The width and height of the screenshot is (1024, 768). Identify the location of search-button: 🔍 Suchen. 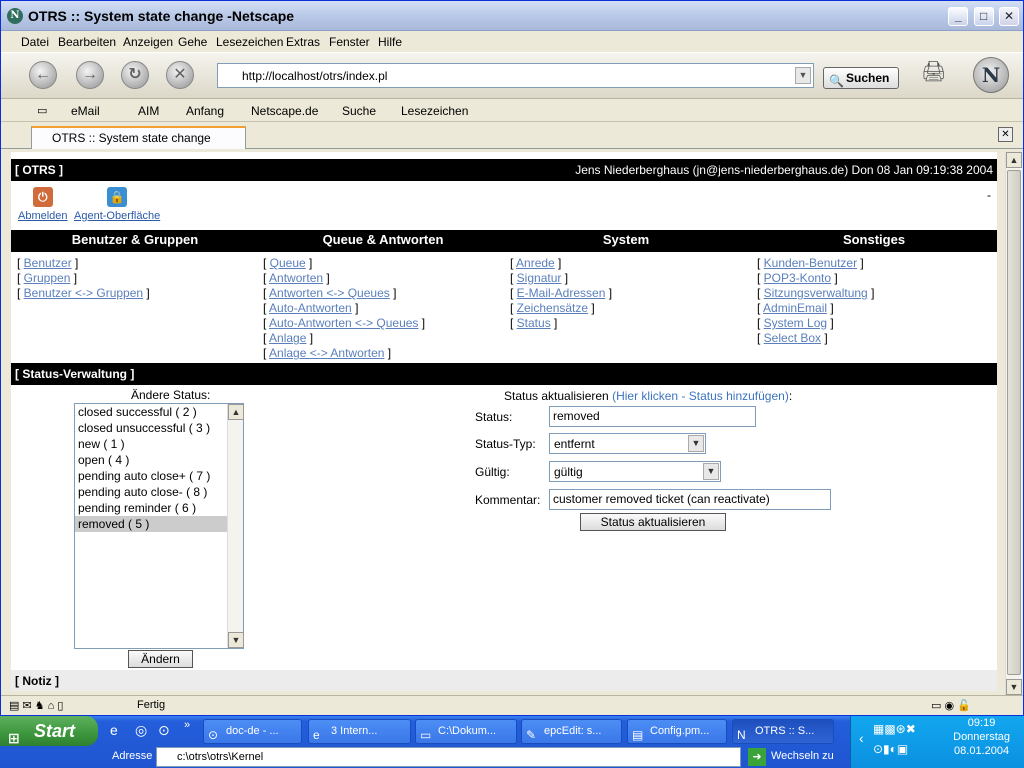
(861, 78).